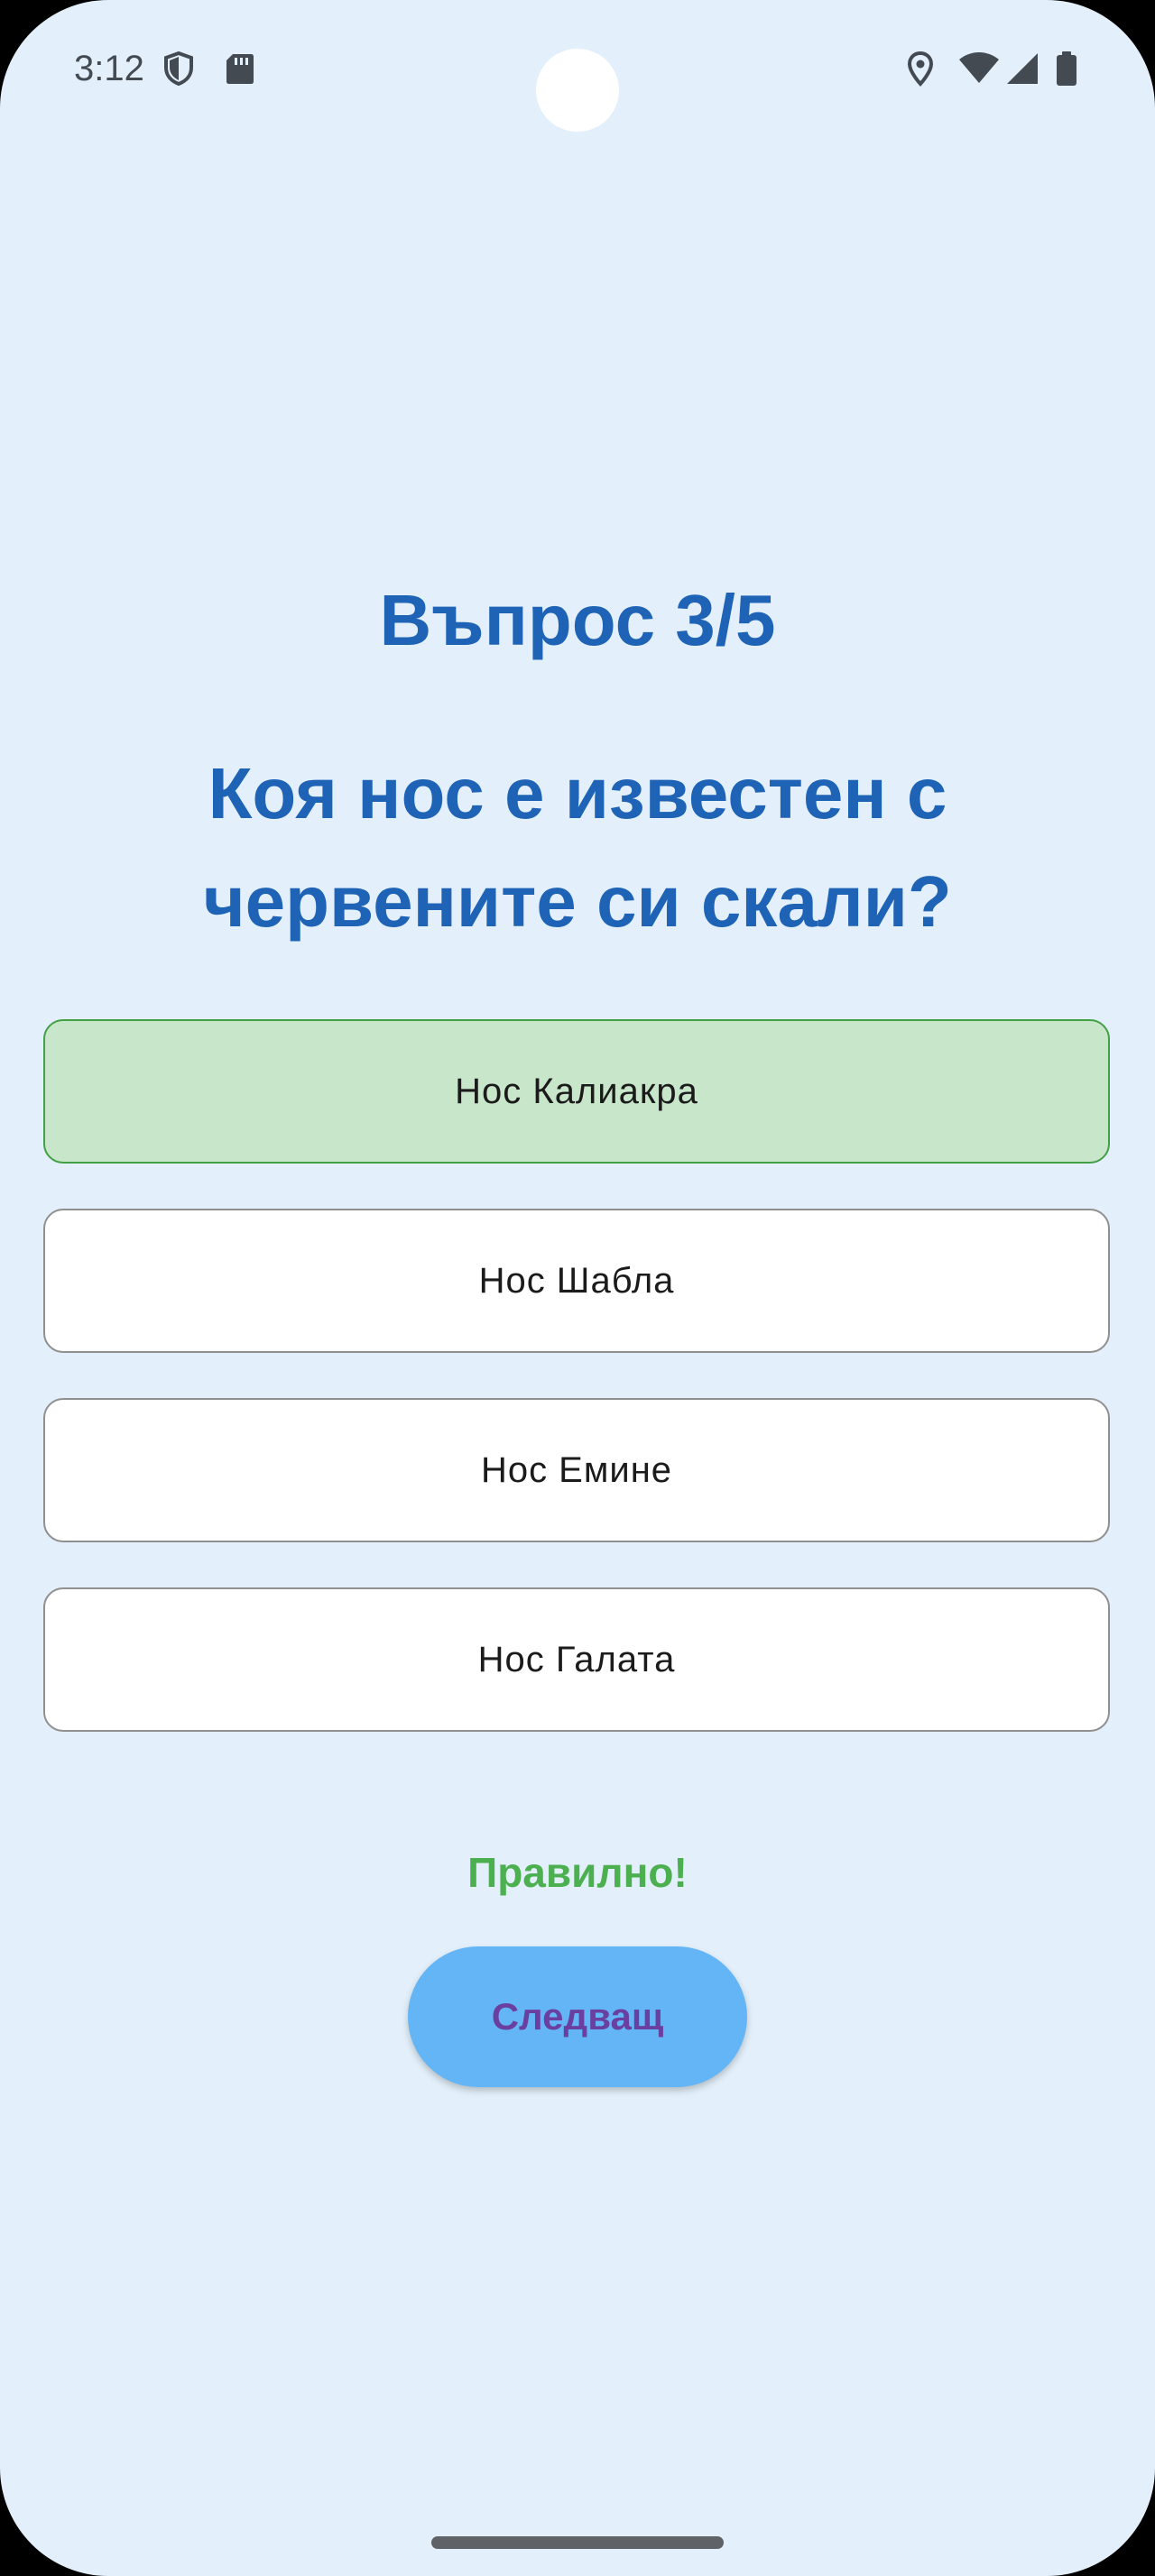 Image resolution: width=1155 pixels, height=2576 pixels. Describe the element at coordinates (979, 68) in the screenshot. I see `wifi-icon` at that location.